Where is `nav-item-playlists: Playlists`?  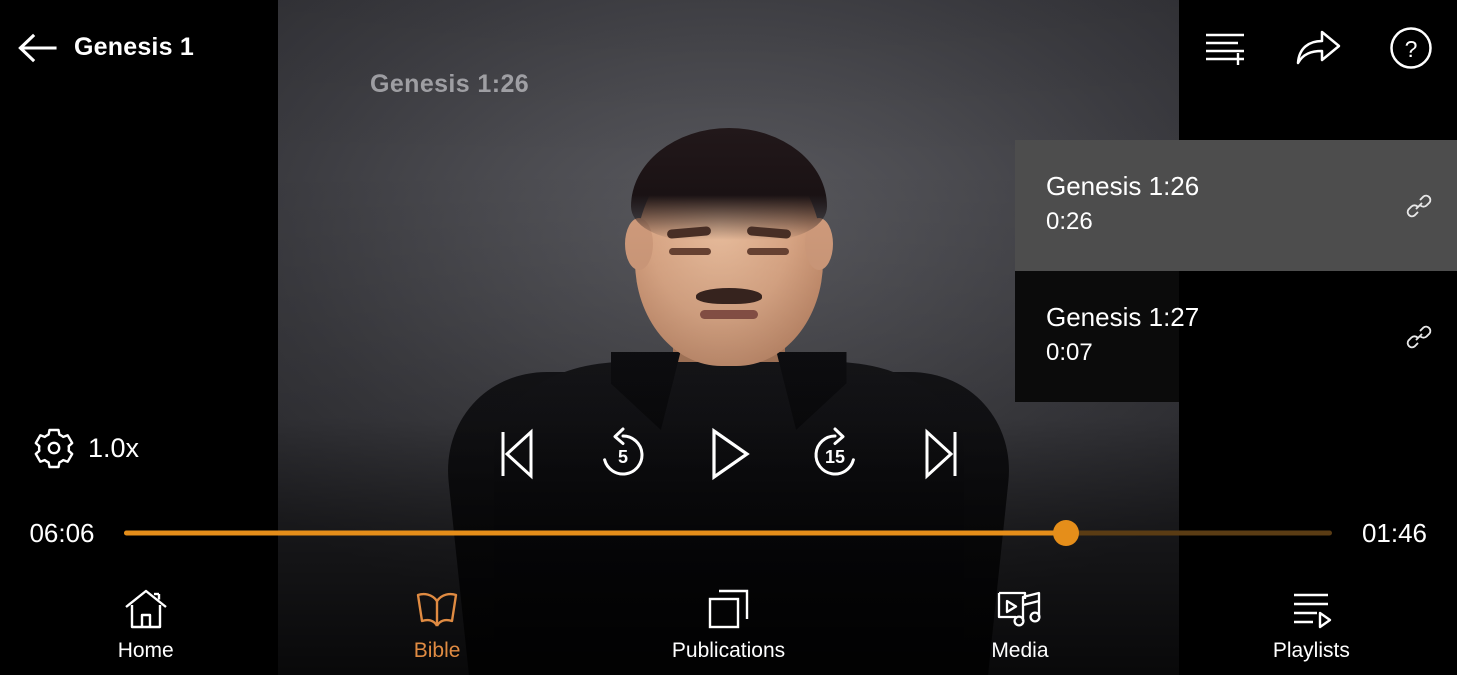
nav-item-playlists: Playlists is located at coordinates (1311, 620).